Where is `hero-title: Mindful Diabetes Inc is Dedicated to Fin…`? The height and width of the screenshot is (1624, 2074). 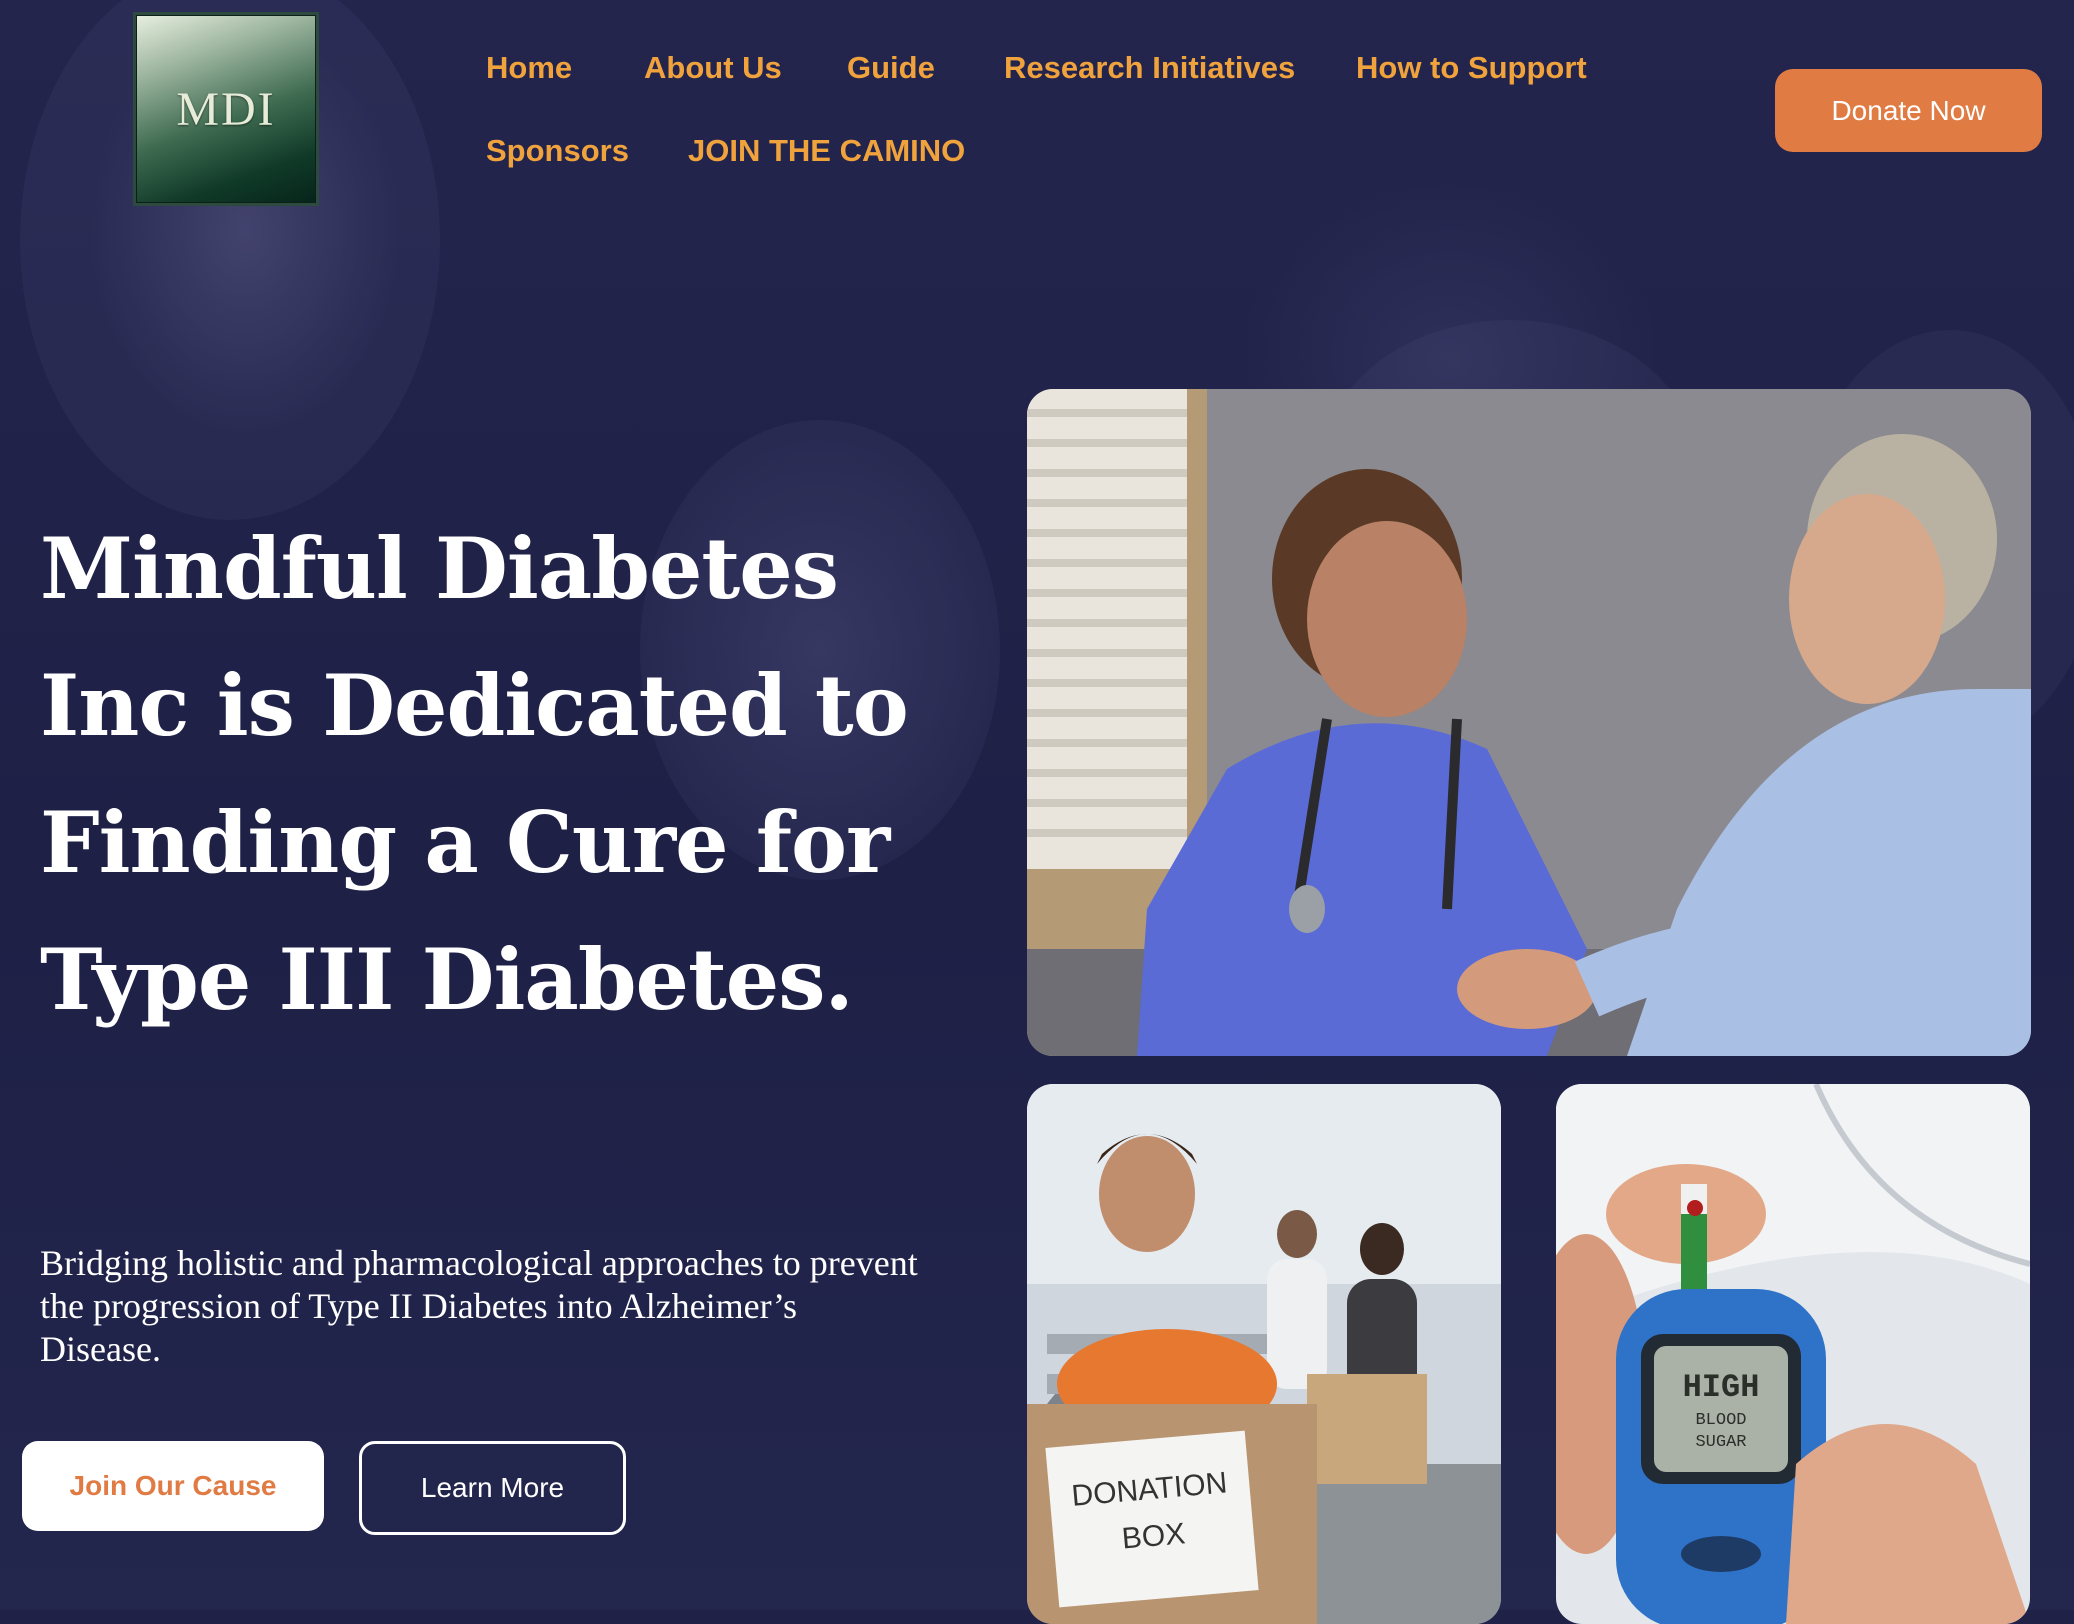 hero-title: Mindful Diabetes Inc is Dedicated to Fin… is located at coordinates (474, 774).